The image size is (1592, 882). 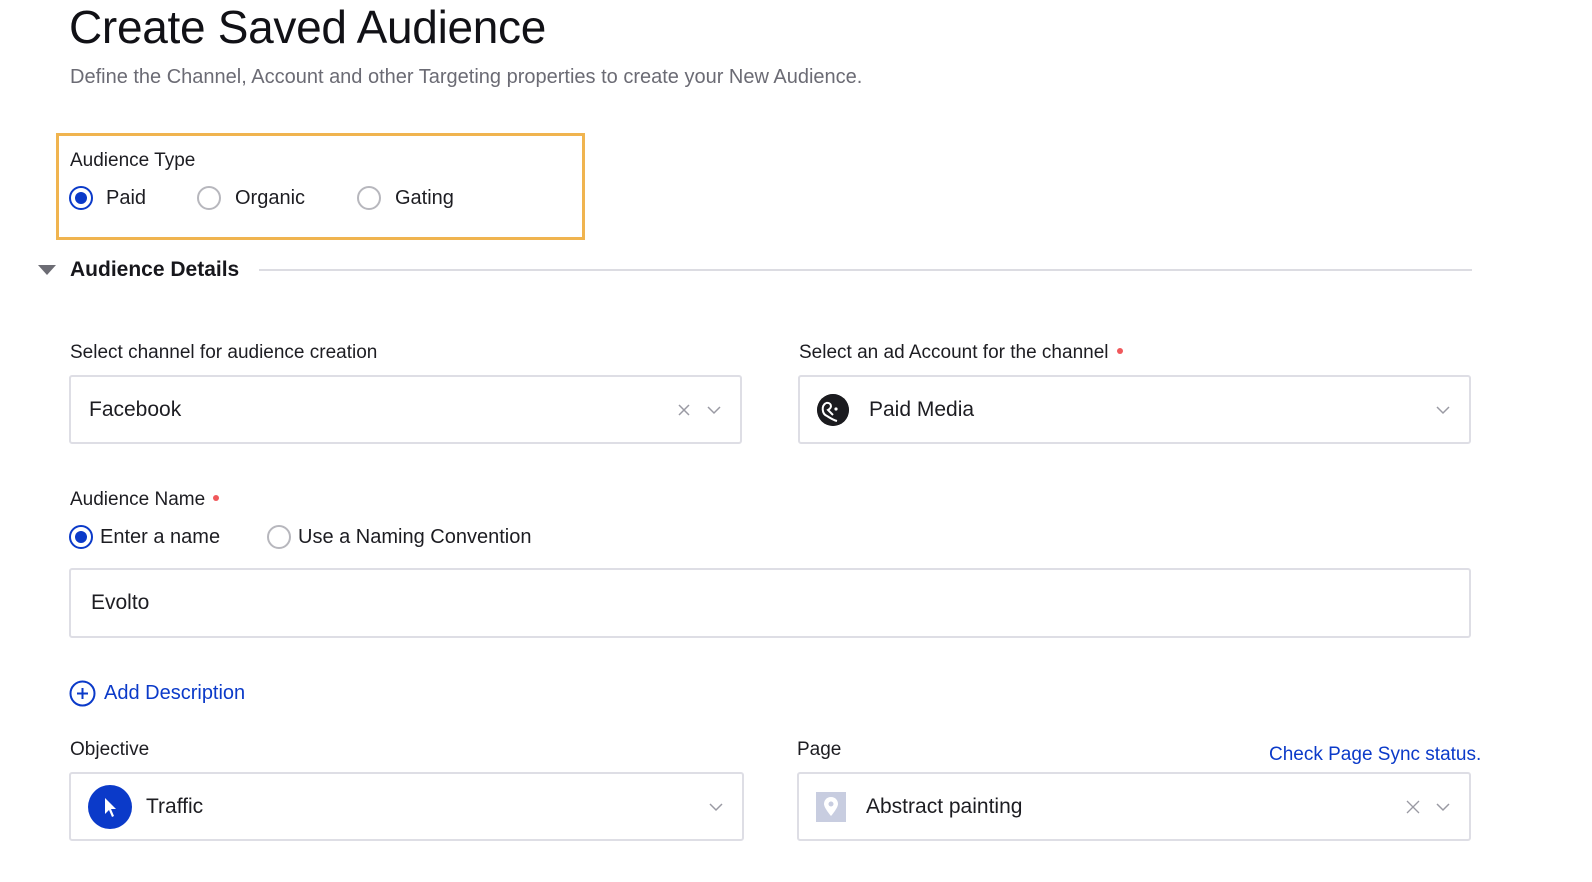 I want to click on ad-account-label: Select an ad Account for the channel, so click(x=961, y=353).